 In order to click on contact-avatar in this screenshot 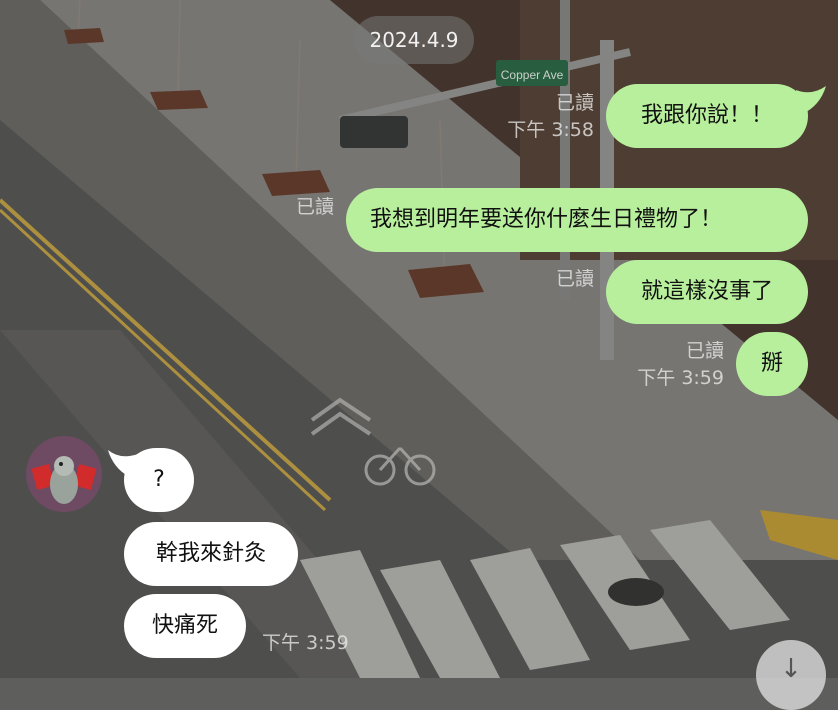, I will do `click(64, 474)`.